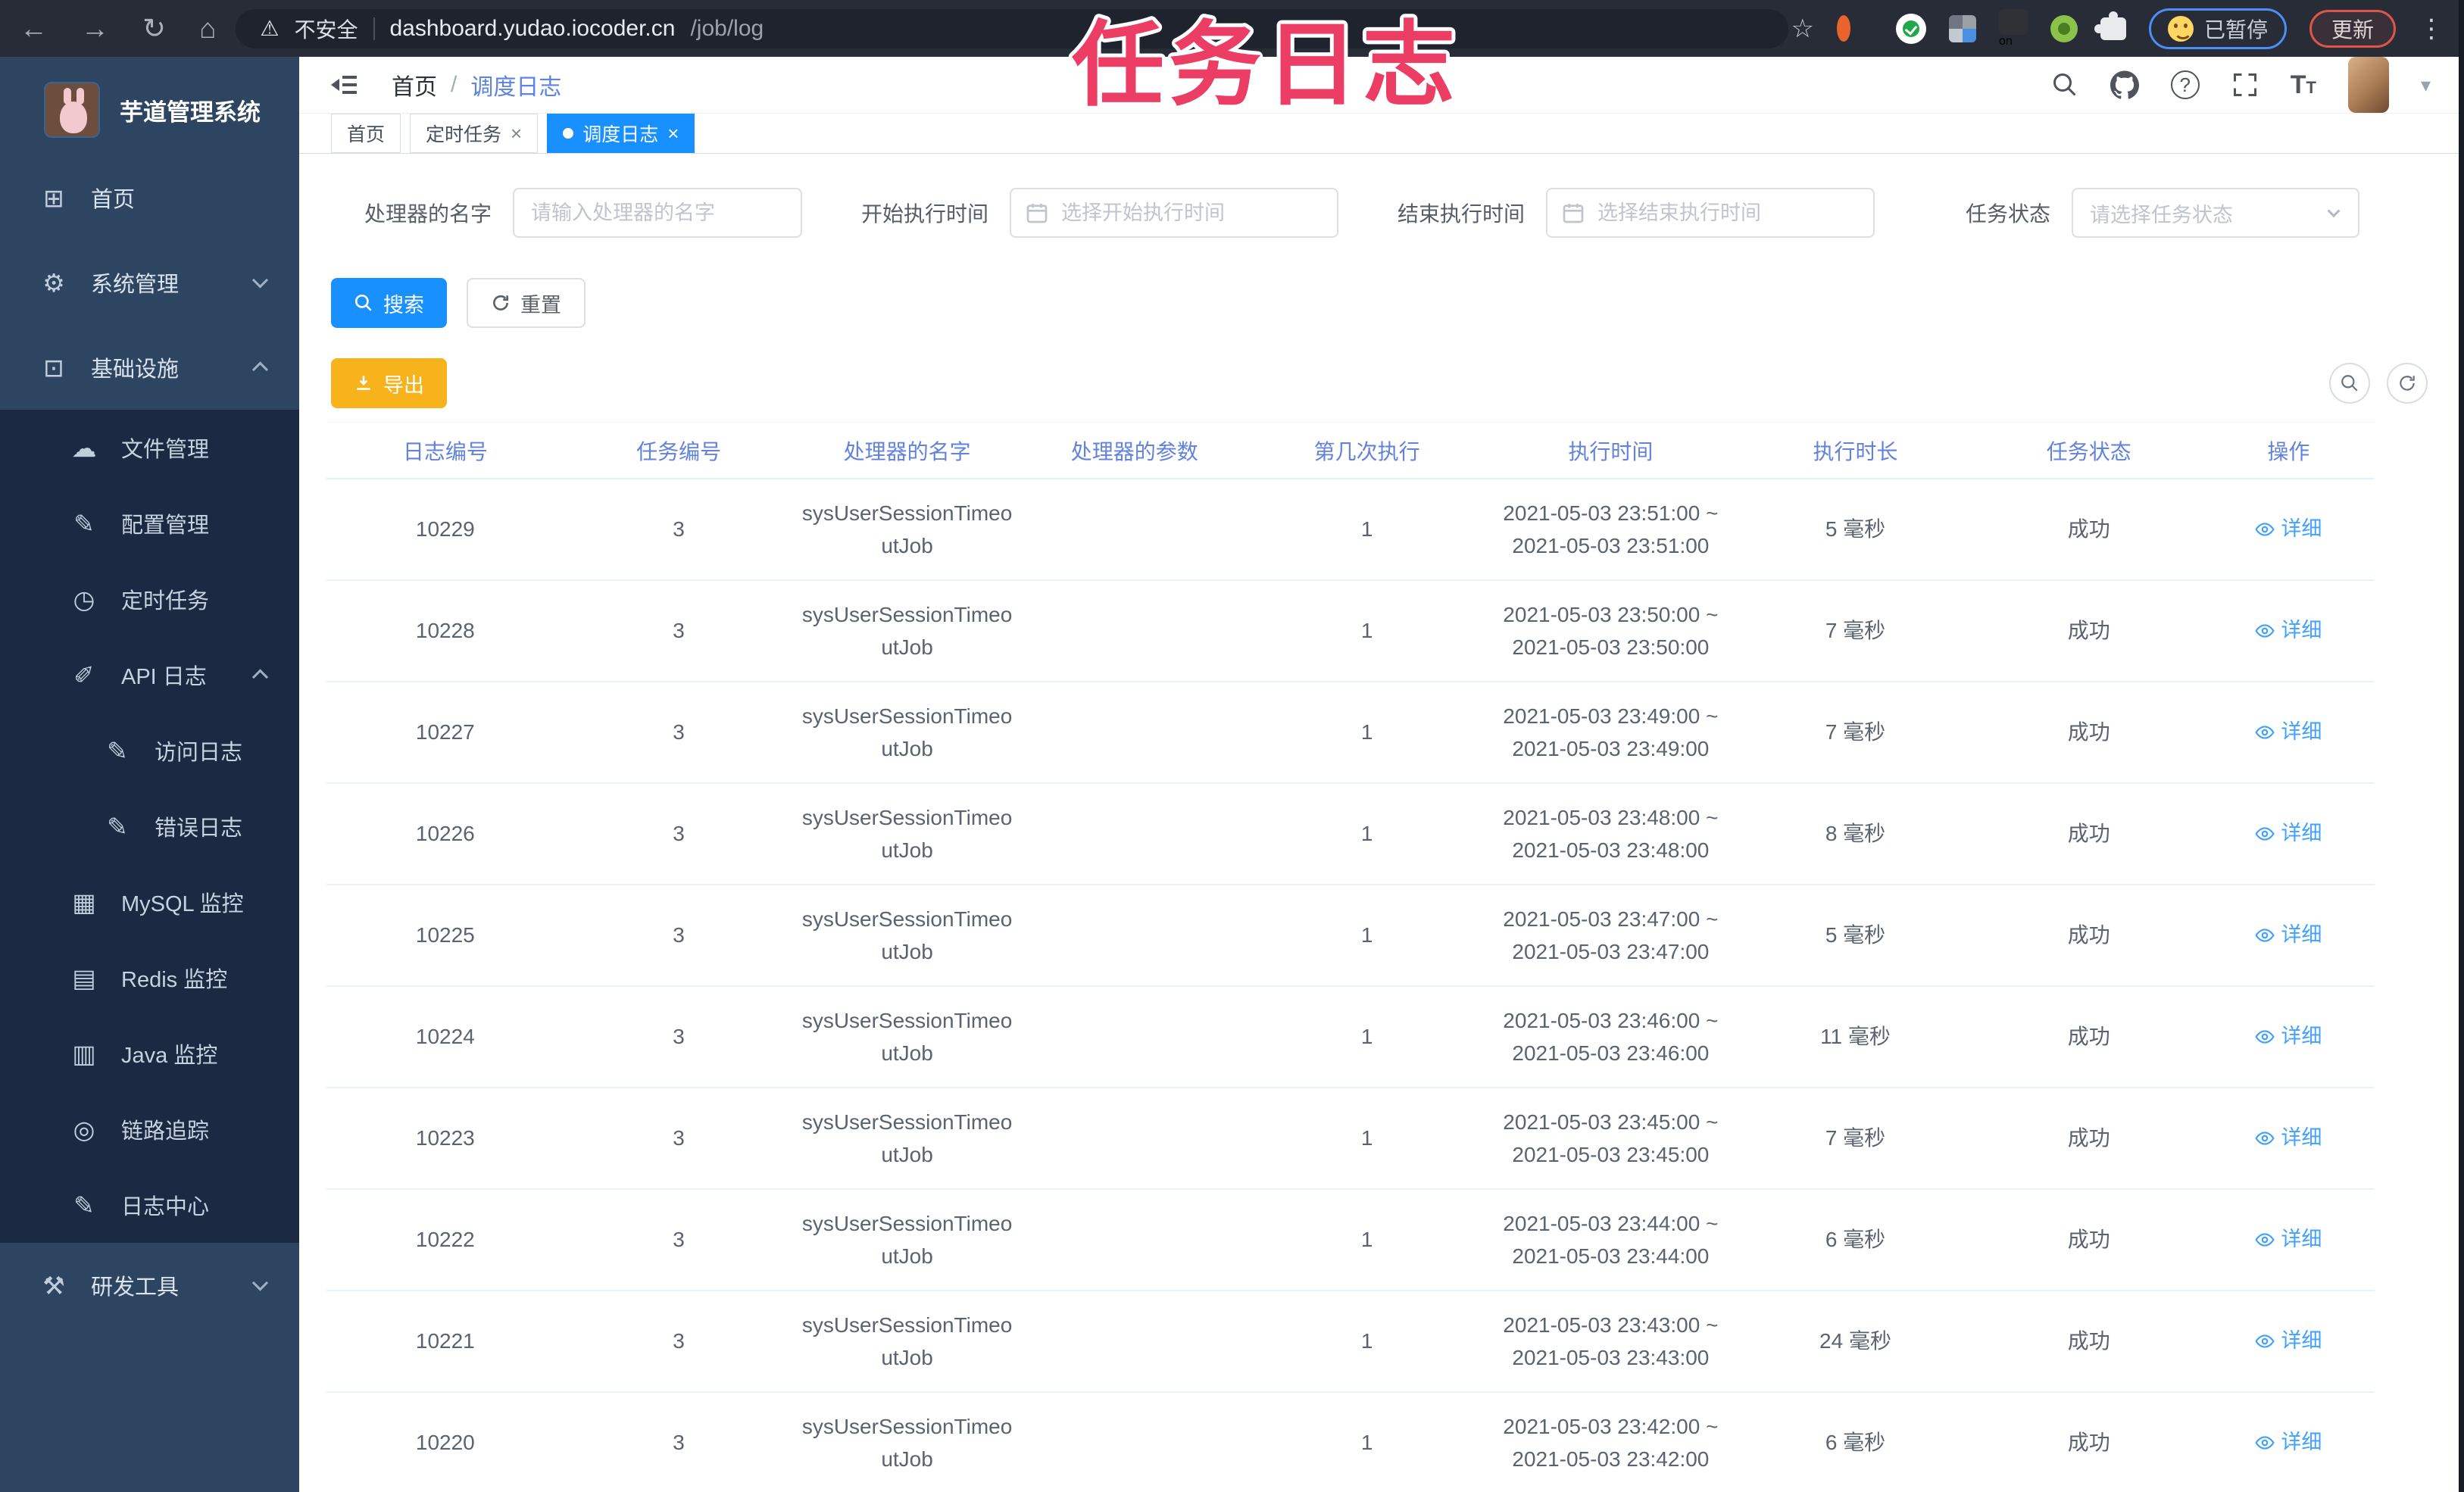  What do you see at coordinates (2013, 28) in the screenshot?
I see `on-extension-icon: on` at bounding box center [2013, 28].